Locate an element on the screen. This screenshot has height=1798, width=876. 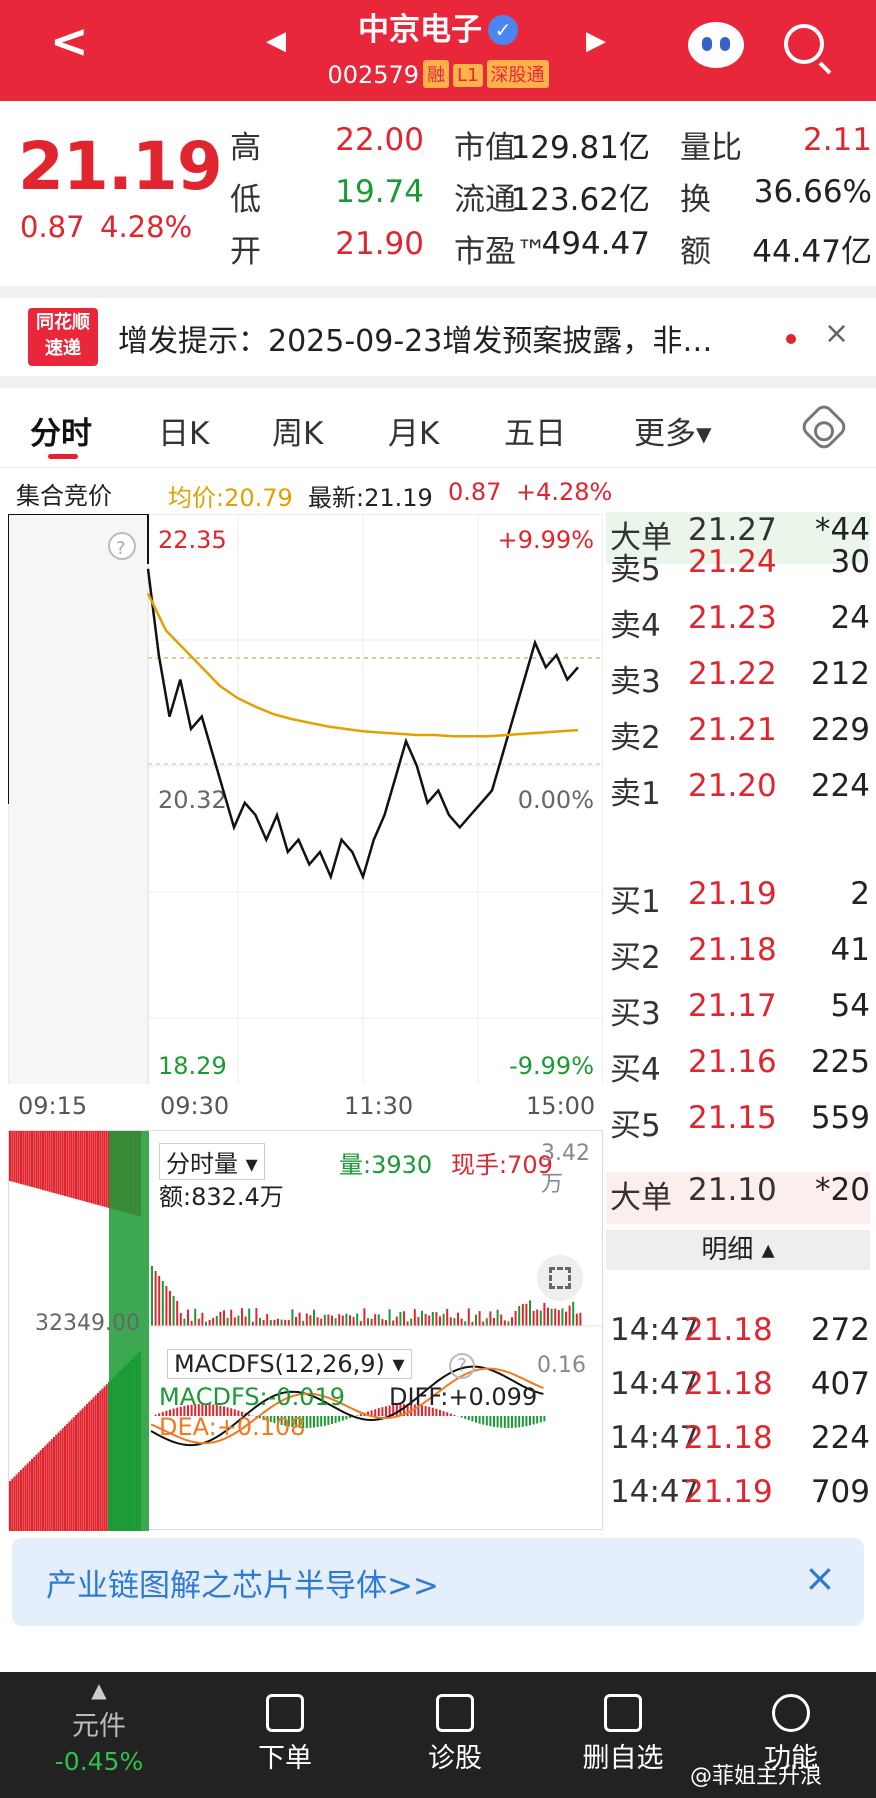
bid-row: 买3 21.17 54 is located at coordinates (738, 1014).